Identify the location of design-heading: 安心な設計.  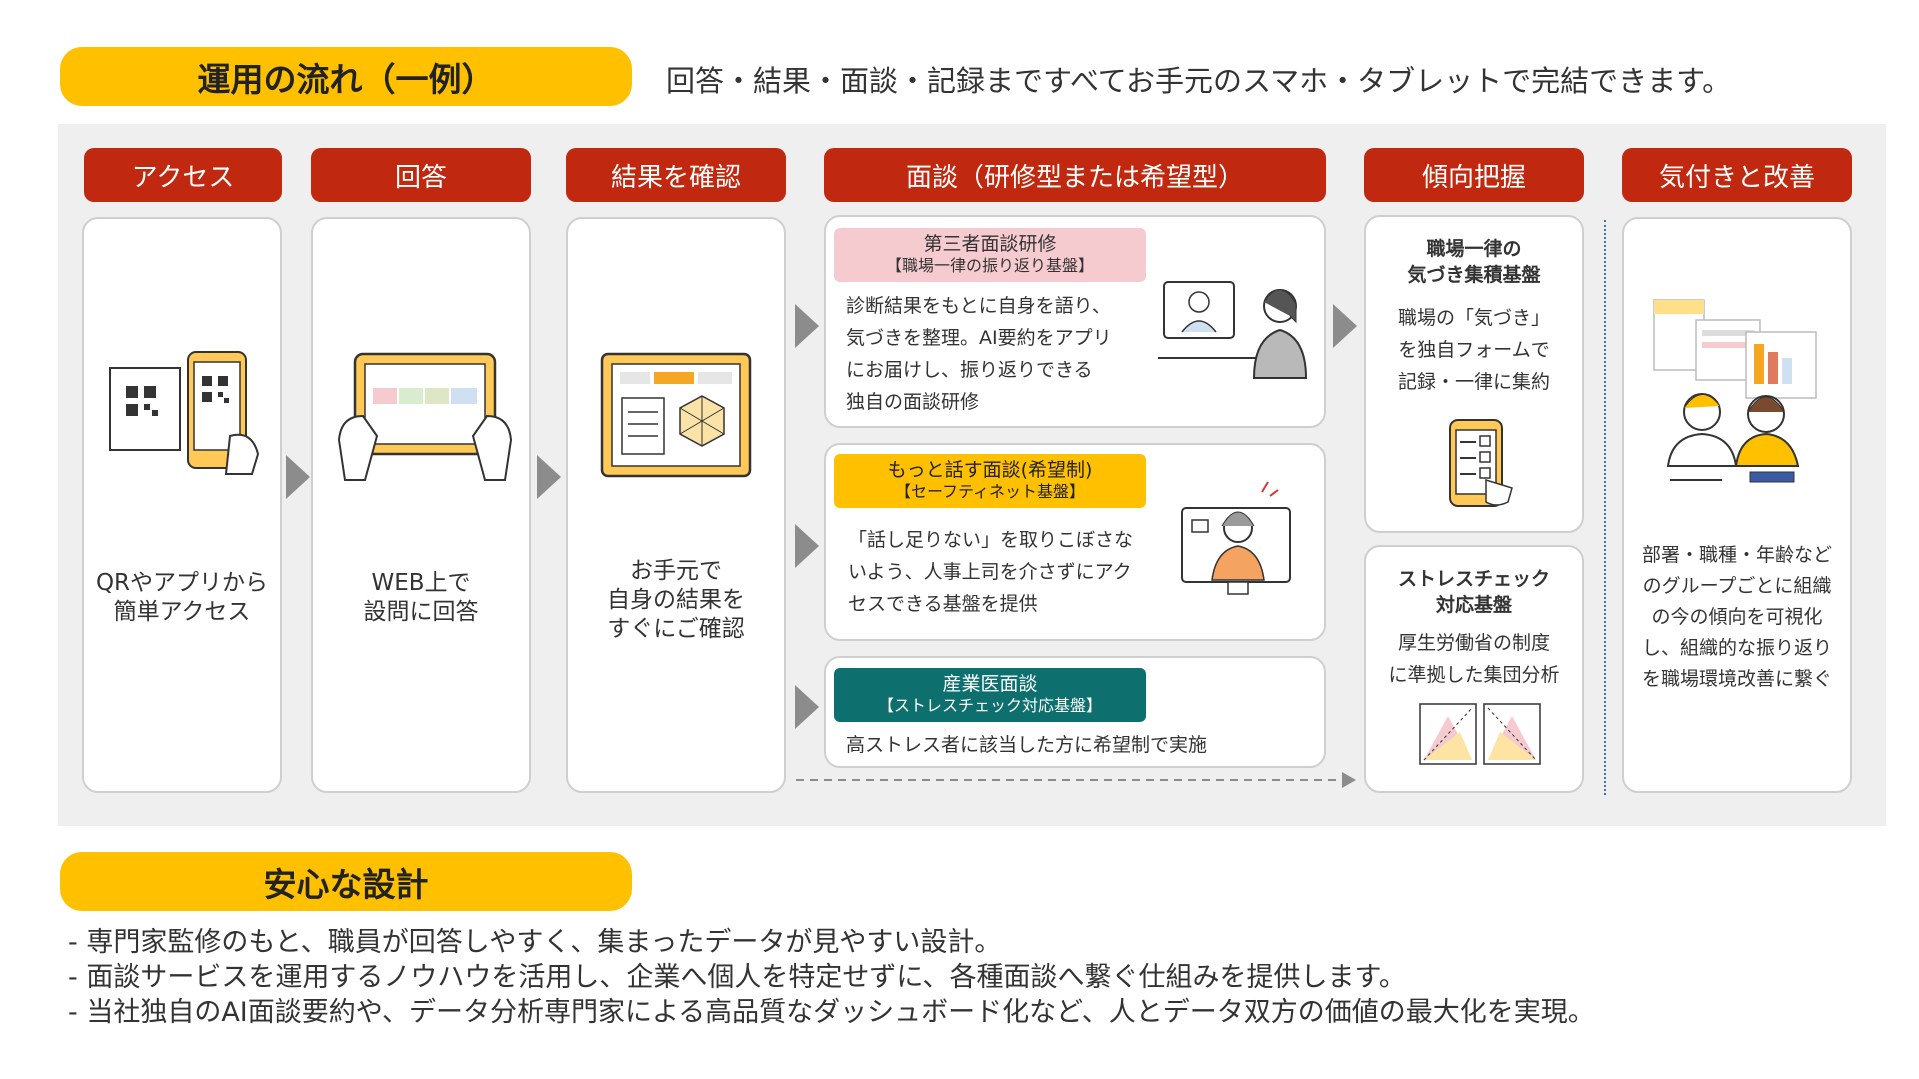
(346, 881).